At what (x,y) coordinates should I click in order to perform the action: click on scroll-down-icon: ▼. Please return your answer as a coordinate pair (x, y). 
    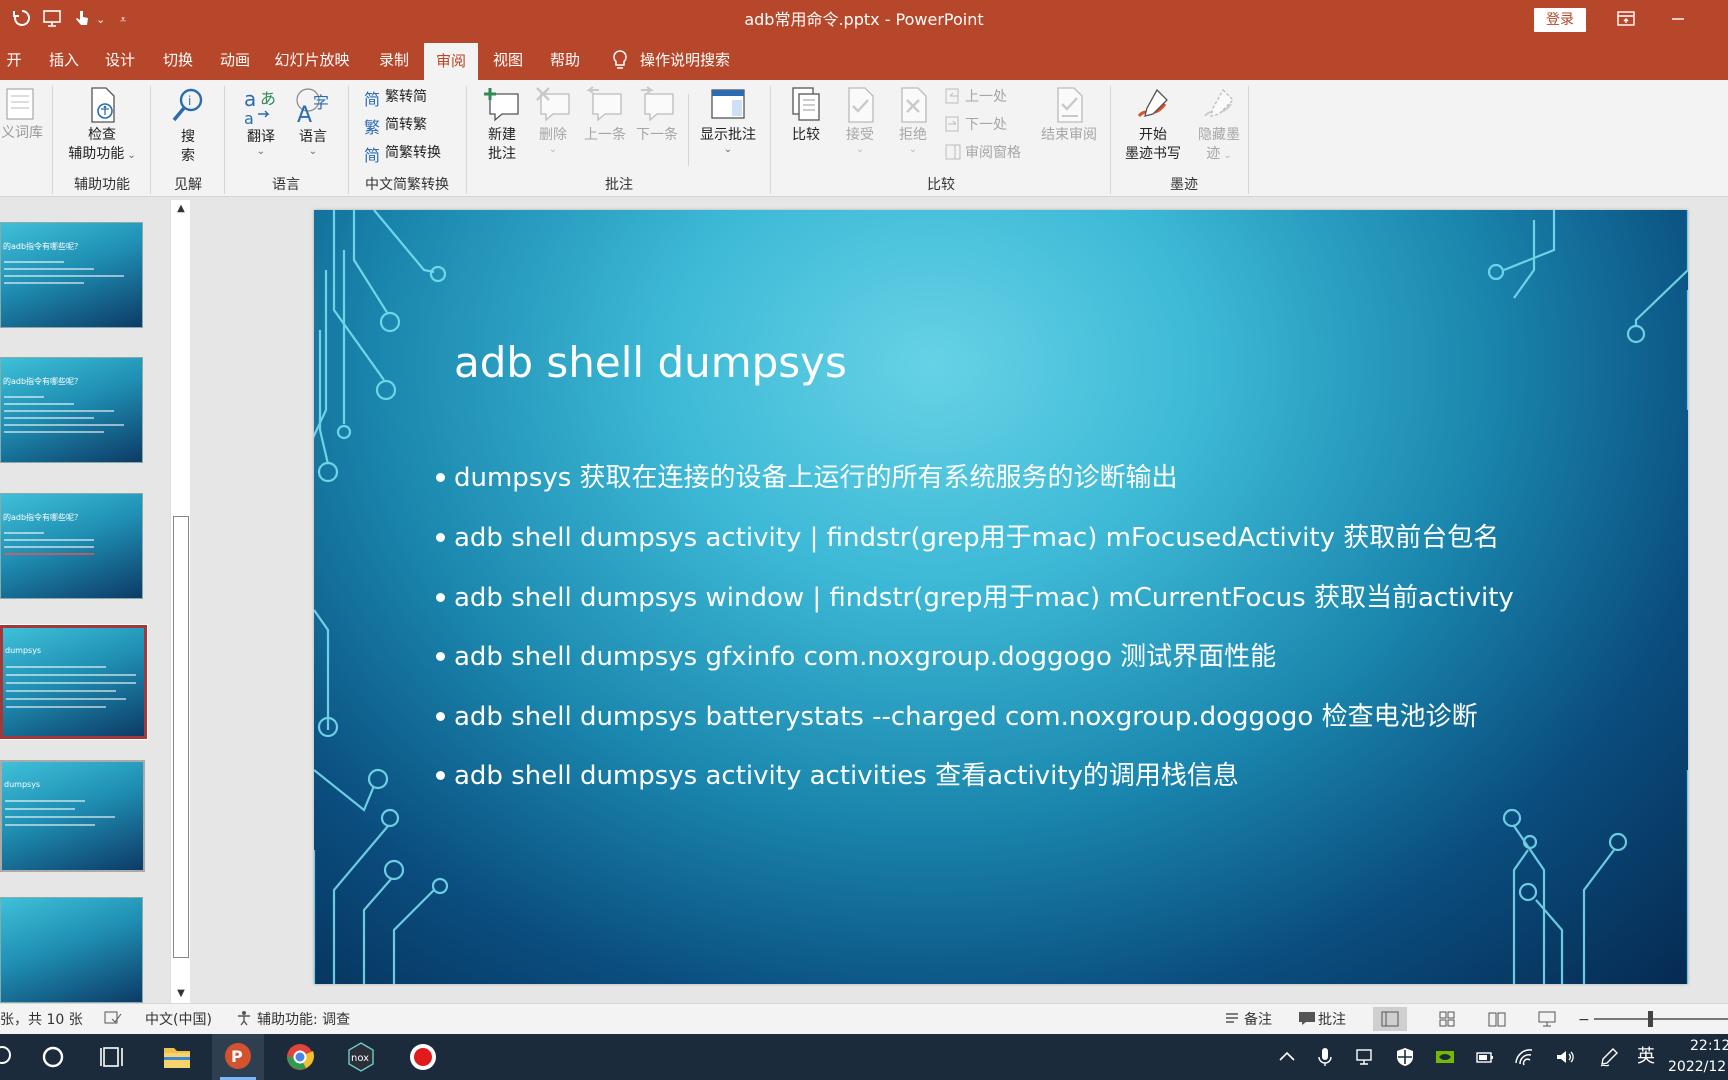
    Looking at the image, I should click on (181, 994).